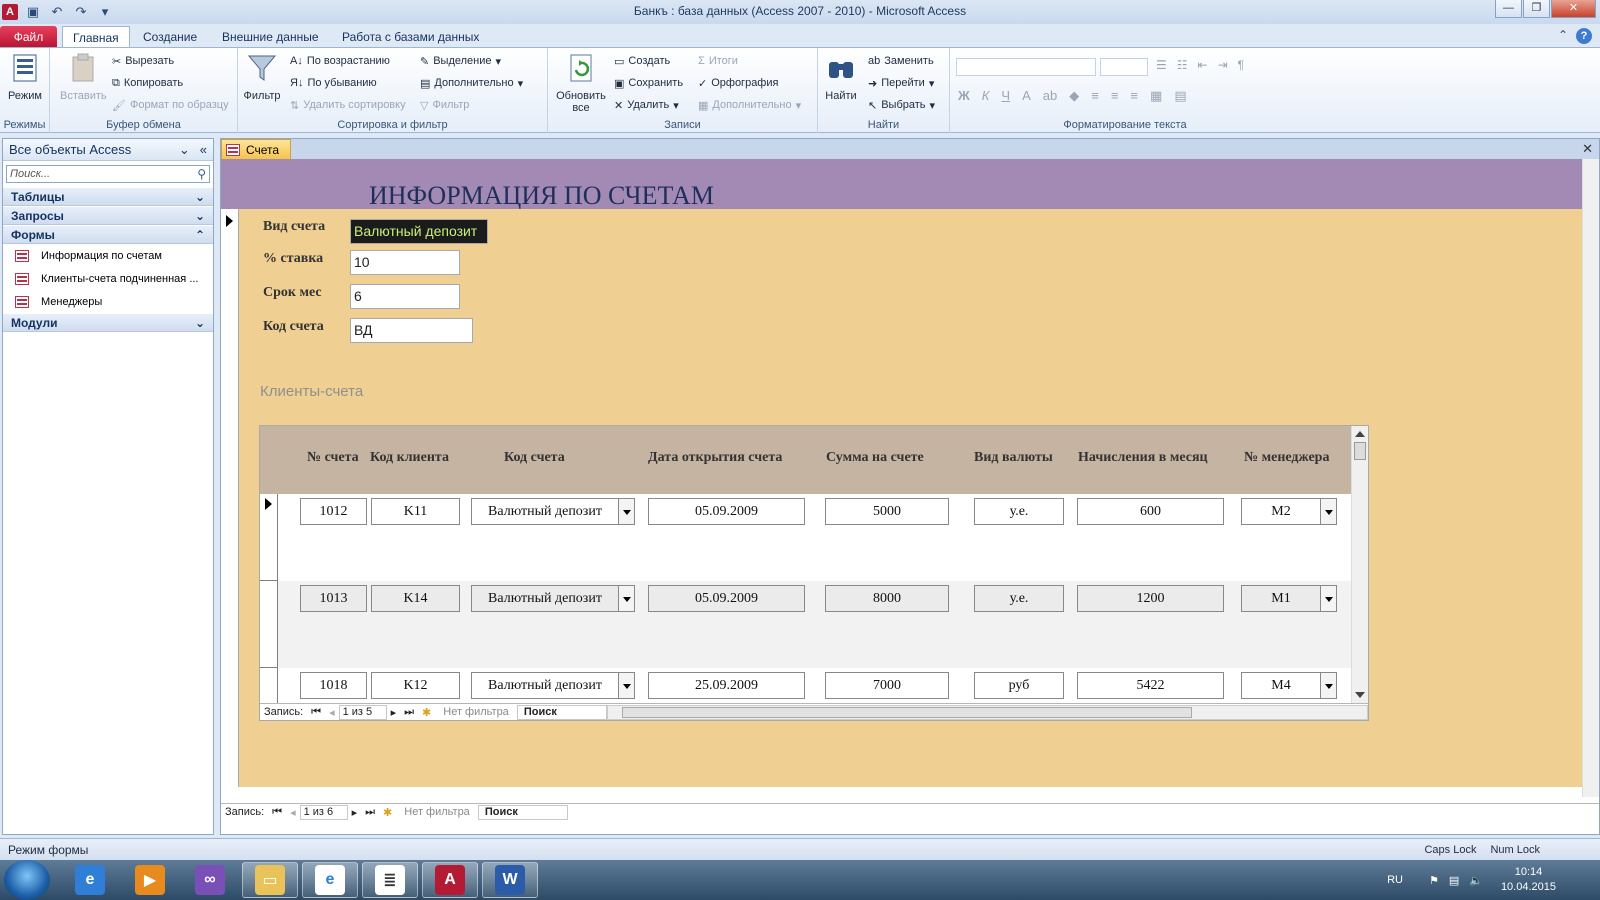 This screenshot has height=900, width=1600. Describe the element at coordinates (1019, 685) in the screenshot. I see `cell-currency: руб` at that location.